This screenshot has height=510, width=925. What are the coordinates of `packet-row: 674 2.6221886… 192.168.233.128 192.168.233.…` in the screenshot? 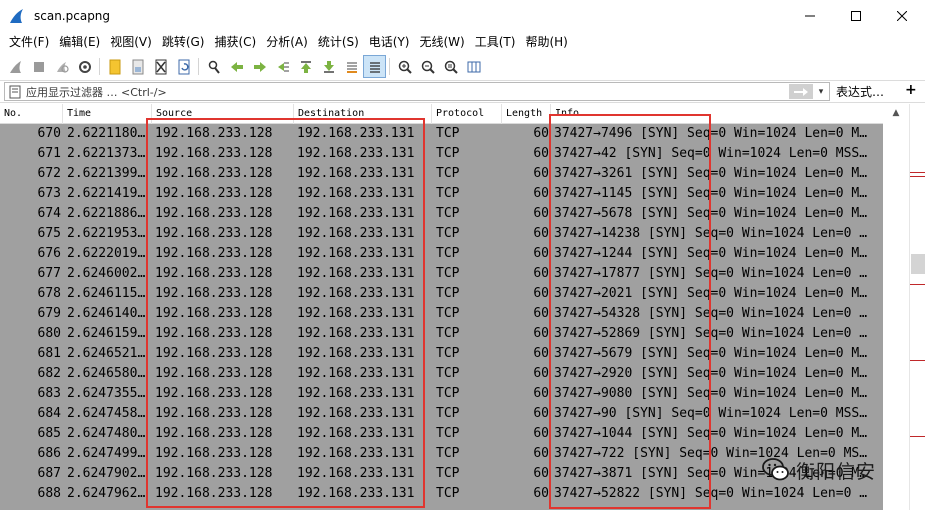 It's located at (441, 214).